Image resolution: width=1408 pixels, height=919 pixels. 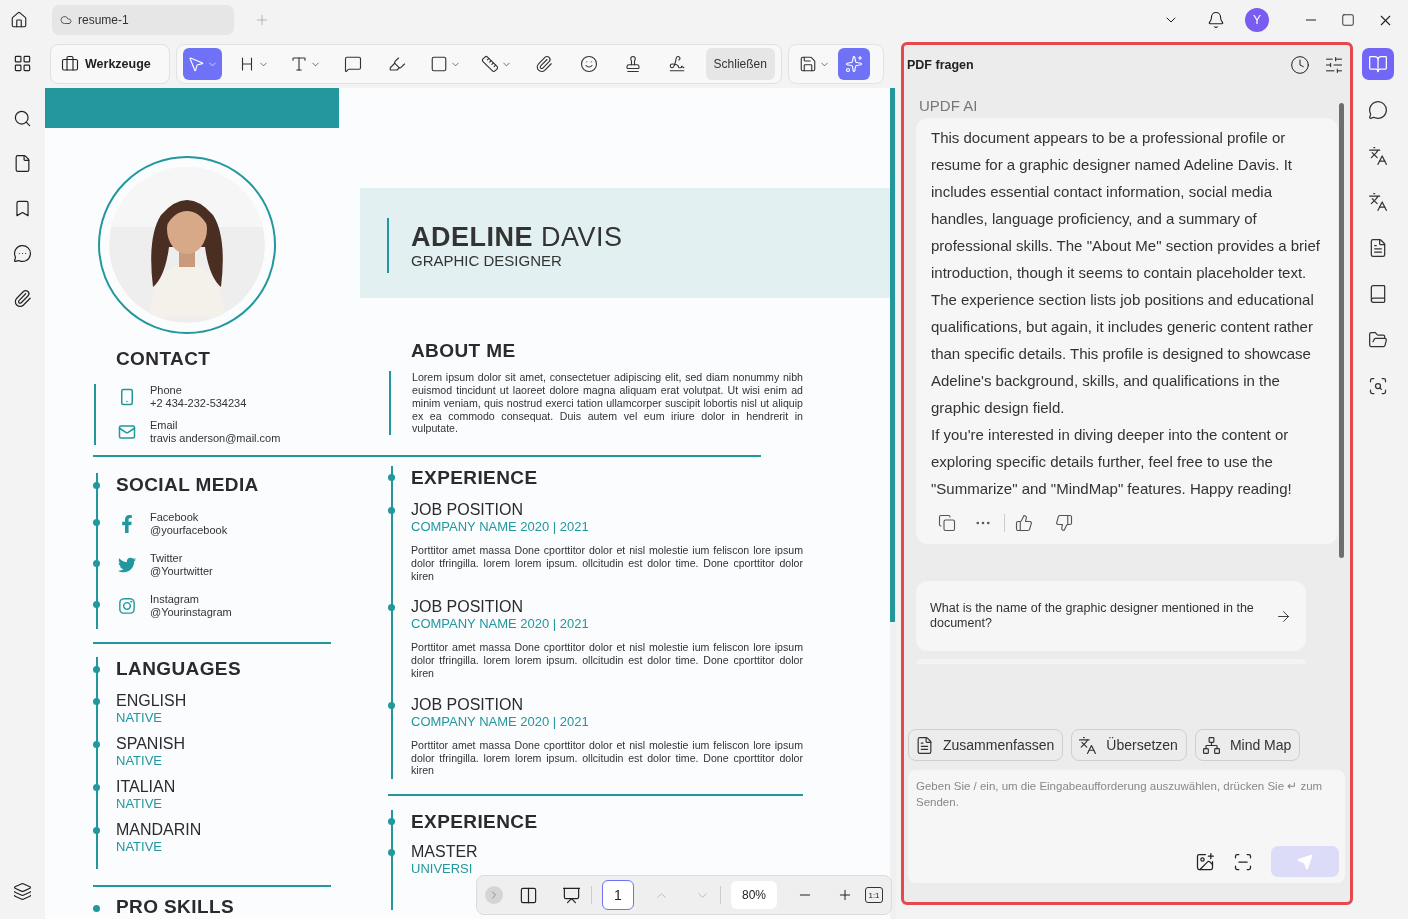 I want to click on school-name: UNIVERSI, so click(x=442, y=869).